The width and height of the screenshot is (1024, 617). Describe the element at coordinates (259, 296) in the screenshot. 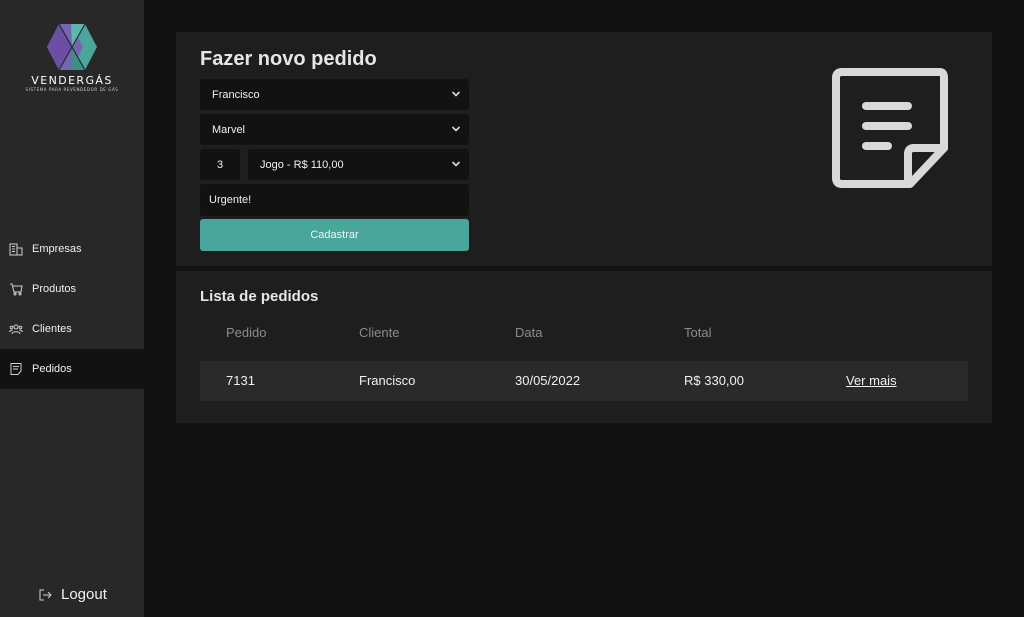

I see `orders-list-title: Lista de pedidos` at that location.